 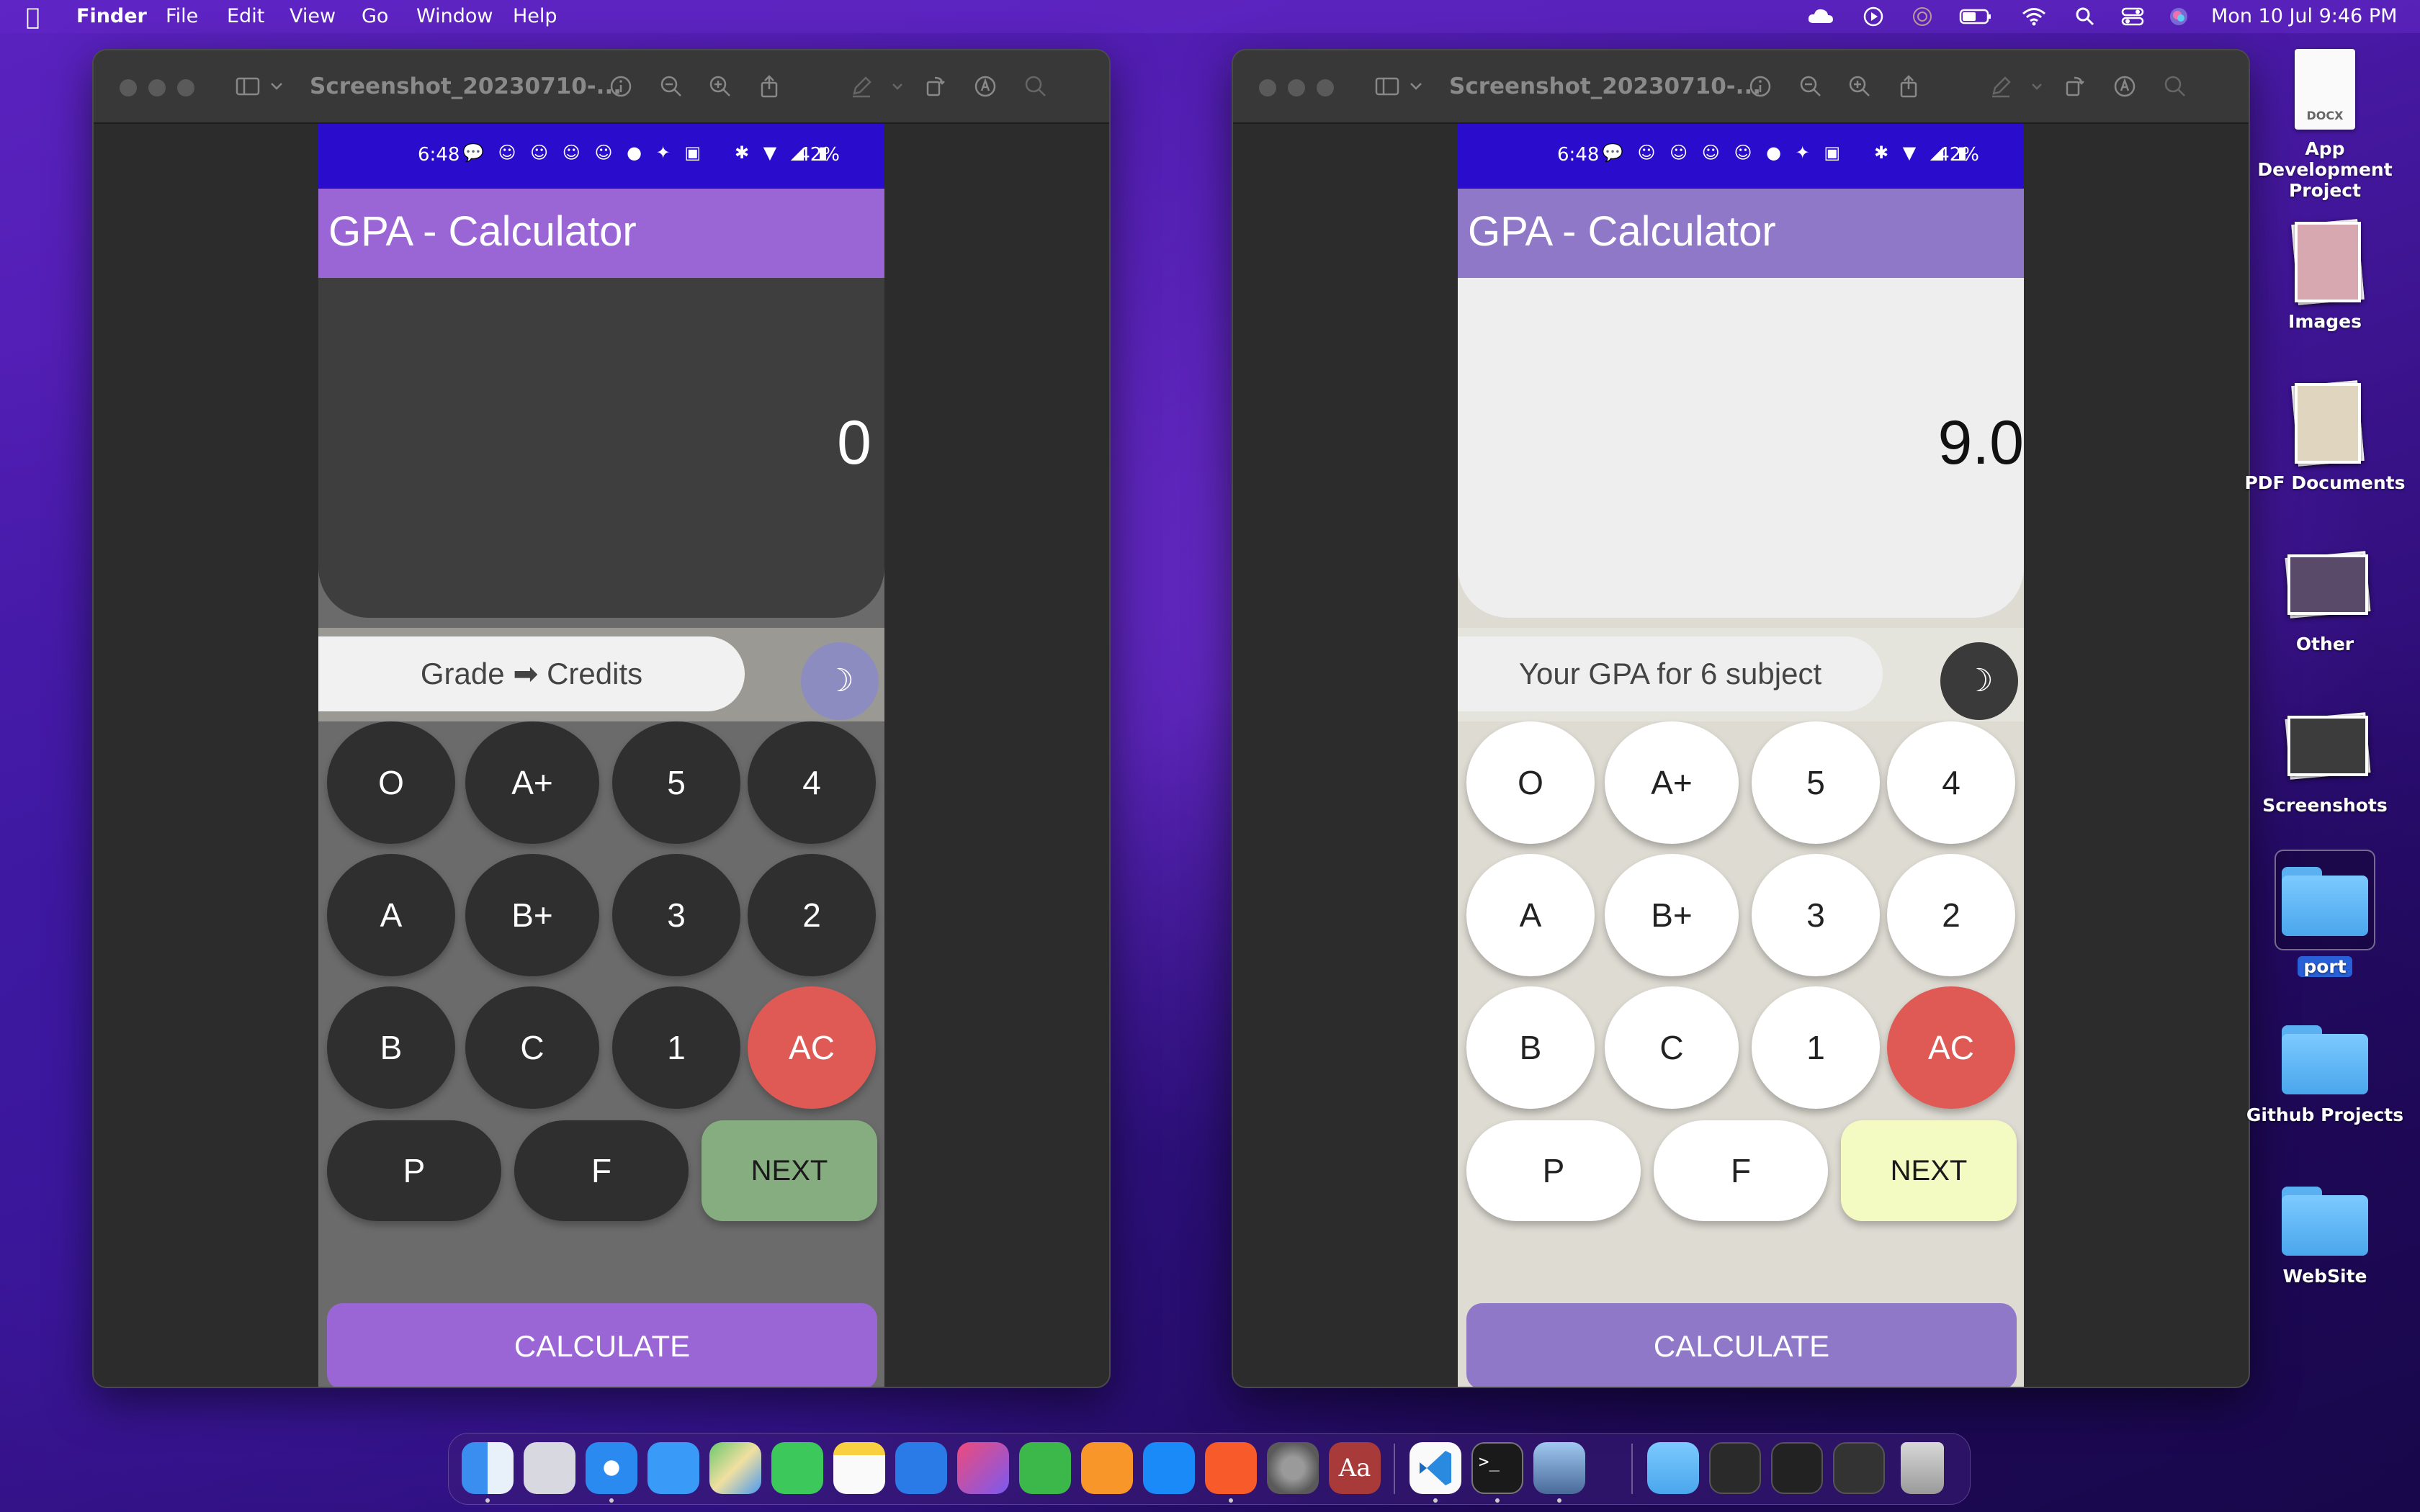 I want to click on pages-icon, so click(x=1107, y=1468).